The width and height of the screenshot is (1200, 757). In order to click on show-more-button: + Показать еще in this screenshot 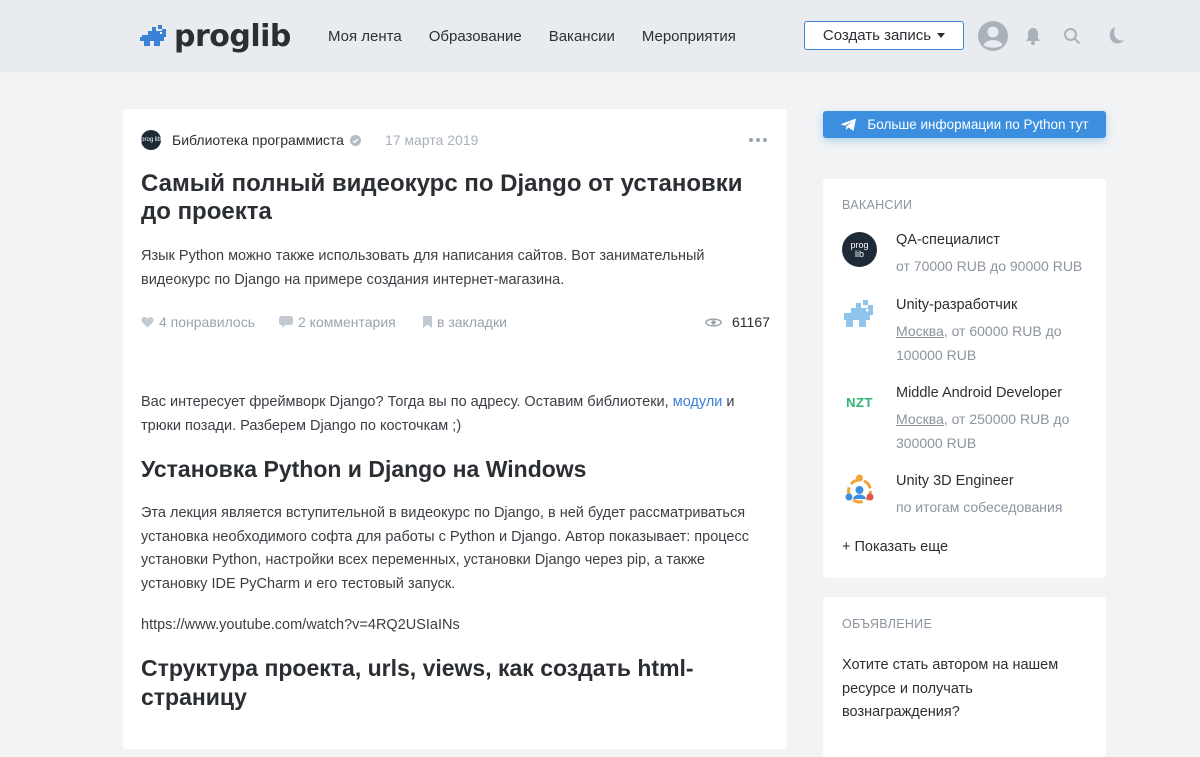, I will do `click(895, 547)`.